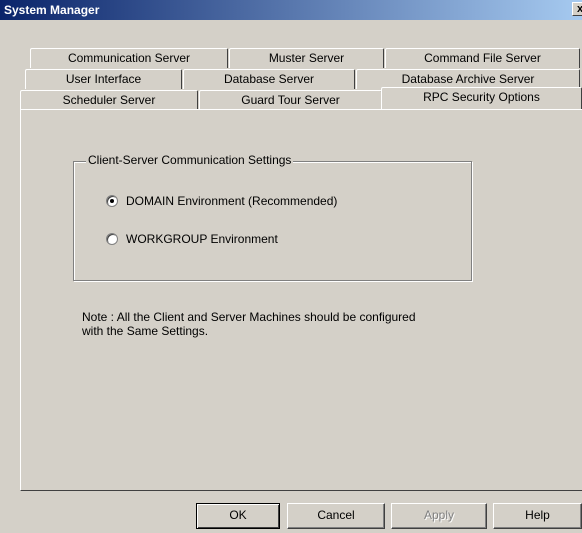 This screenshot has height=533, width=582. I want to click on domain-environment-option: DOMAIN Environment (Recommended), so click(221, 201).